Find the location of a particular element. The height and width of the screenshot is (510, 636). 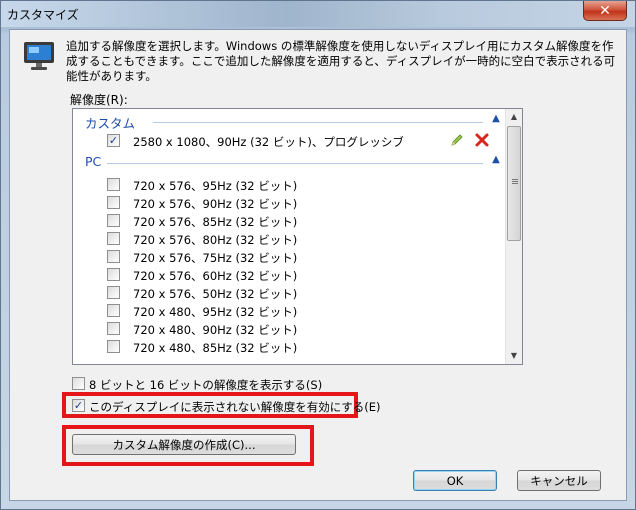

title-bar: カスタマイズ ✕ is located at coordinates (318, 14).